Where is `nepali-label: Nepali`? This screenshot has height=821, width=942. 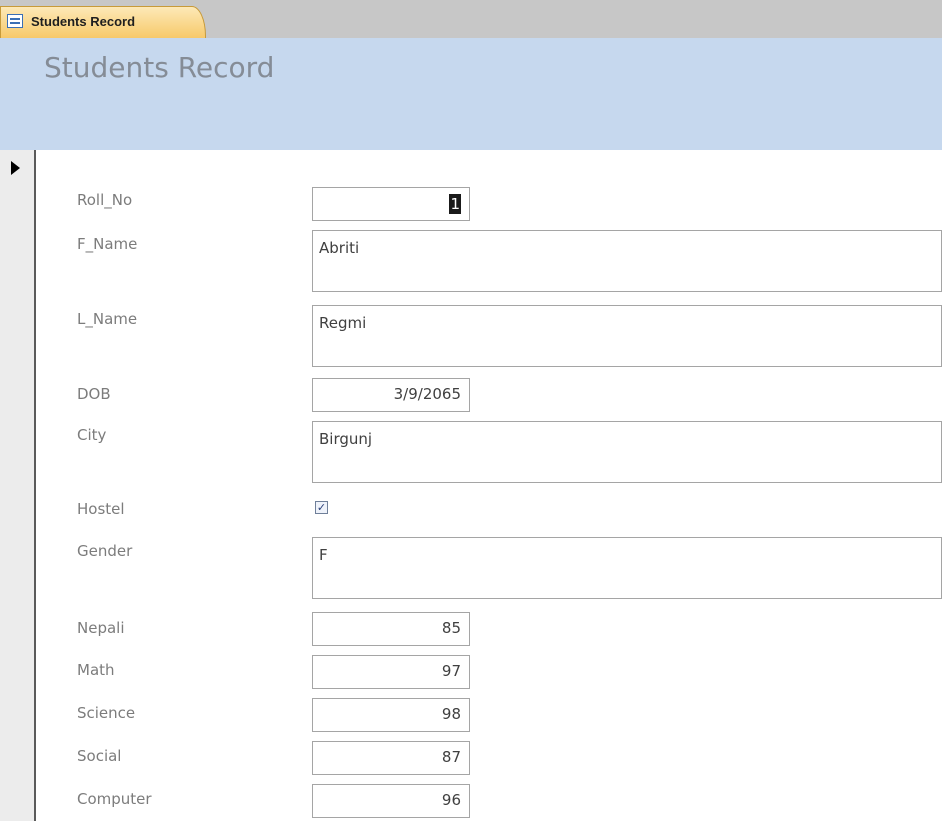 nepali-label: Nepali is located at coordinates (101, 628).